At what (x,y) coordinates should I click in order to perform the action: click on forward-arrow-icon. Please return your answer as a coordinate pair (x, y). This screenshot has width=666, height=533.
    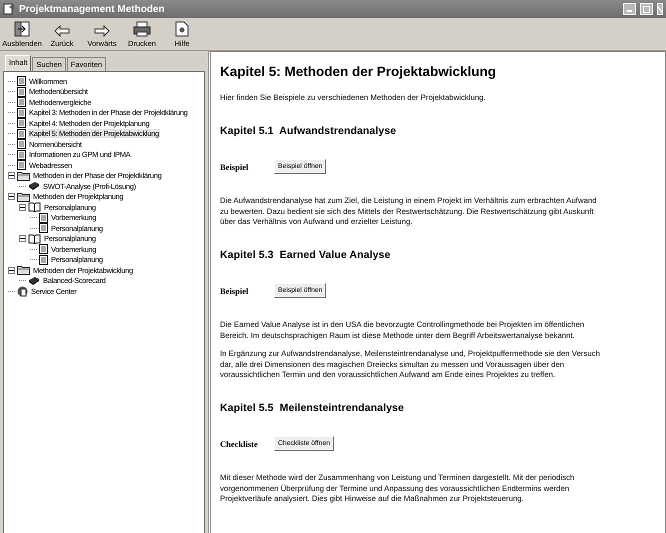
    Looking at the image, I should click on (102, 31).